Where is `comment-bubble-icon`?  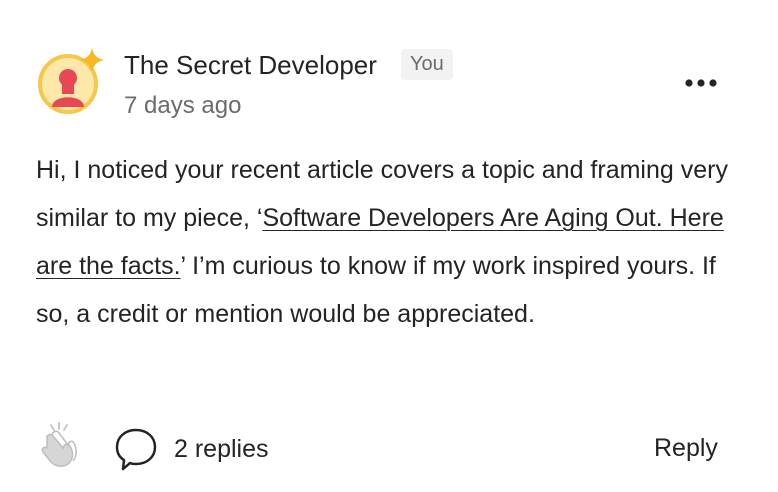 comment-bubble-icon is located at coordinates (136, 449).